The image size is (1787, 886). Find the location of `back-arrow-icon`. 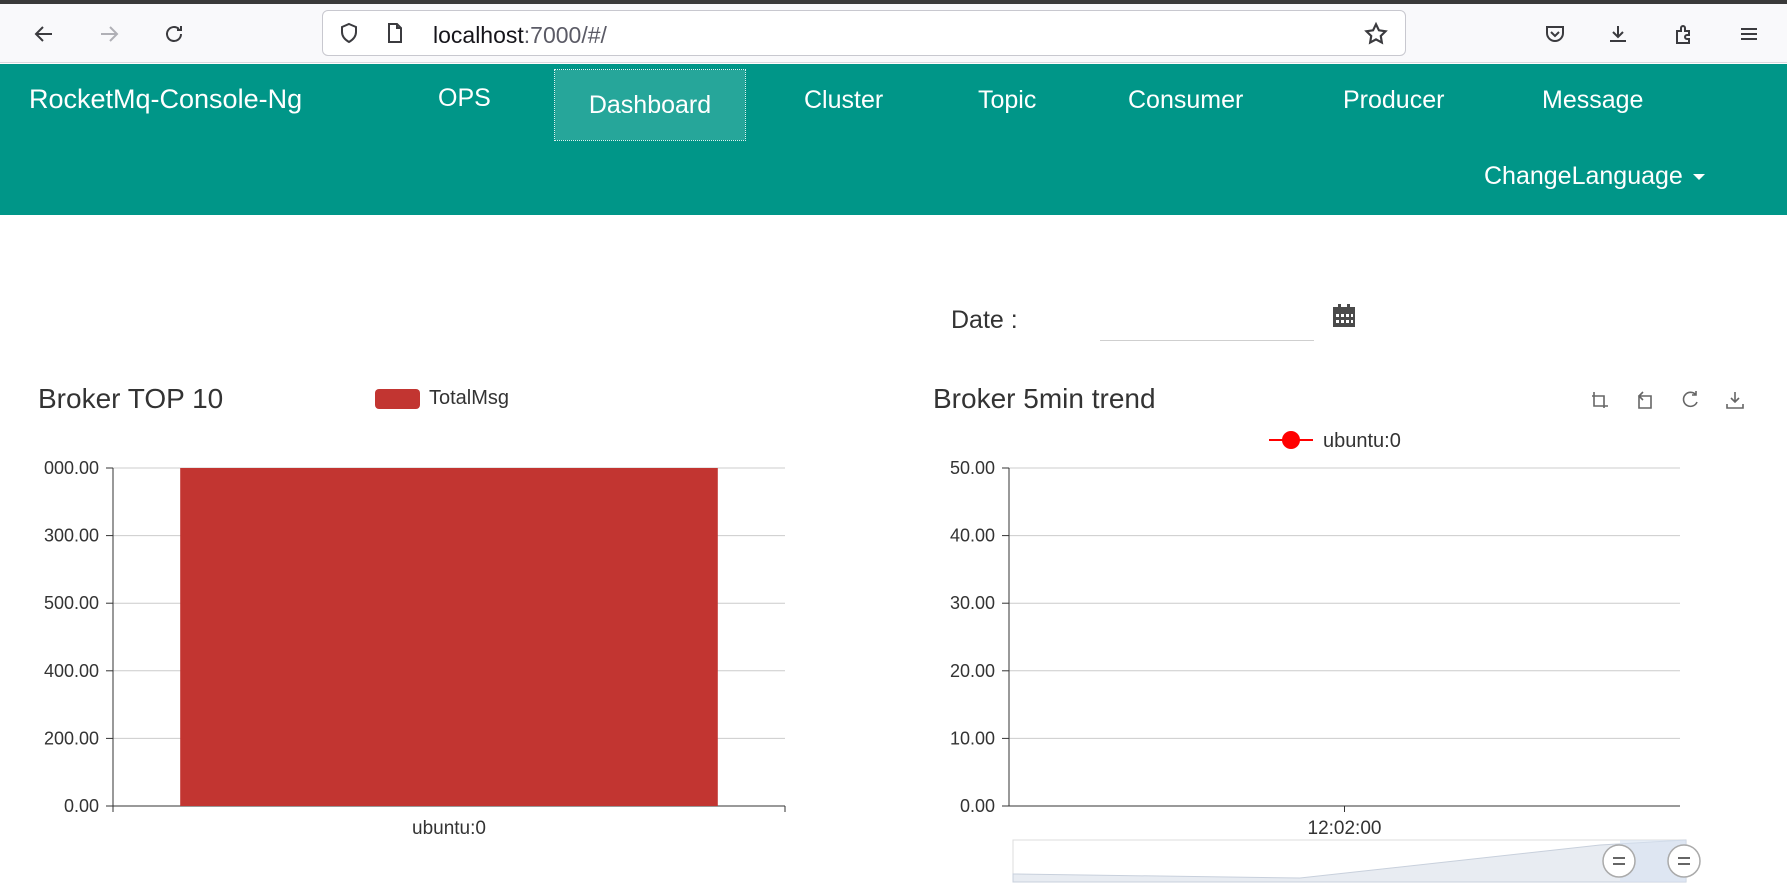

back-arrow-icon is located at coordinates (44, 34).